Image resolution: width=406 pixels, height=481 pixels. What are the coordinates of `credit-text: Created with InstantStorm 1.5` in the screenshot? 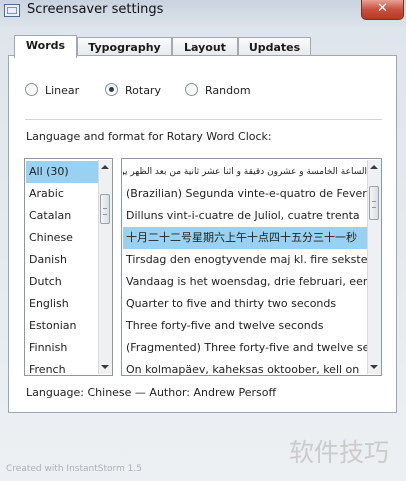 It's located at (74, 469).